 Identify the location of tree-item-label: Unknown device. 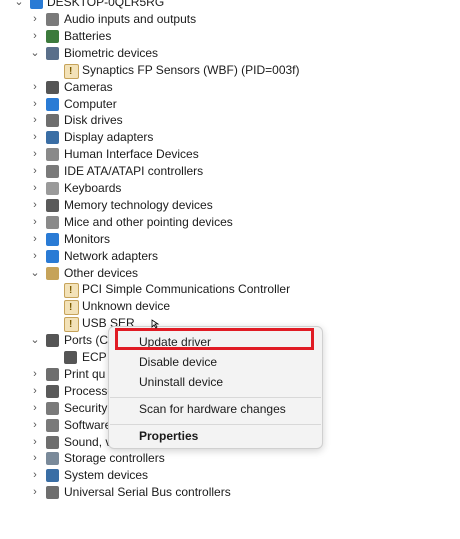
(126, 306).